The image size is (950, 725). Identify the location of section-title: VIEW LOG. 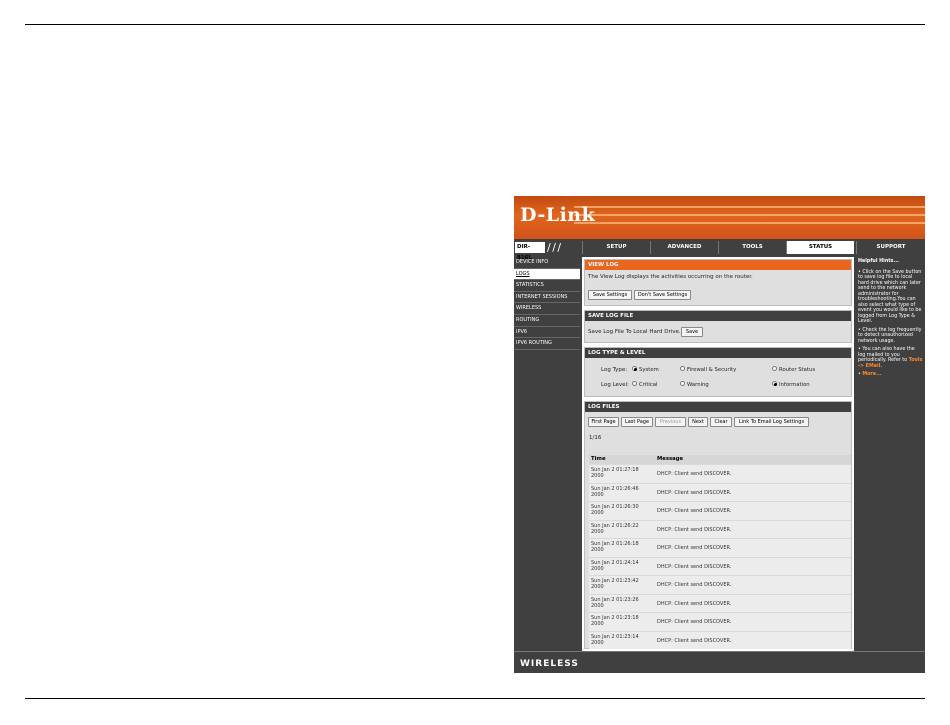
(718, 265).